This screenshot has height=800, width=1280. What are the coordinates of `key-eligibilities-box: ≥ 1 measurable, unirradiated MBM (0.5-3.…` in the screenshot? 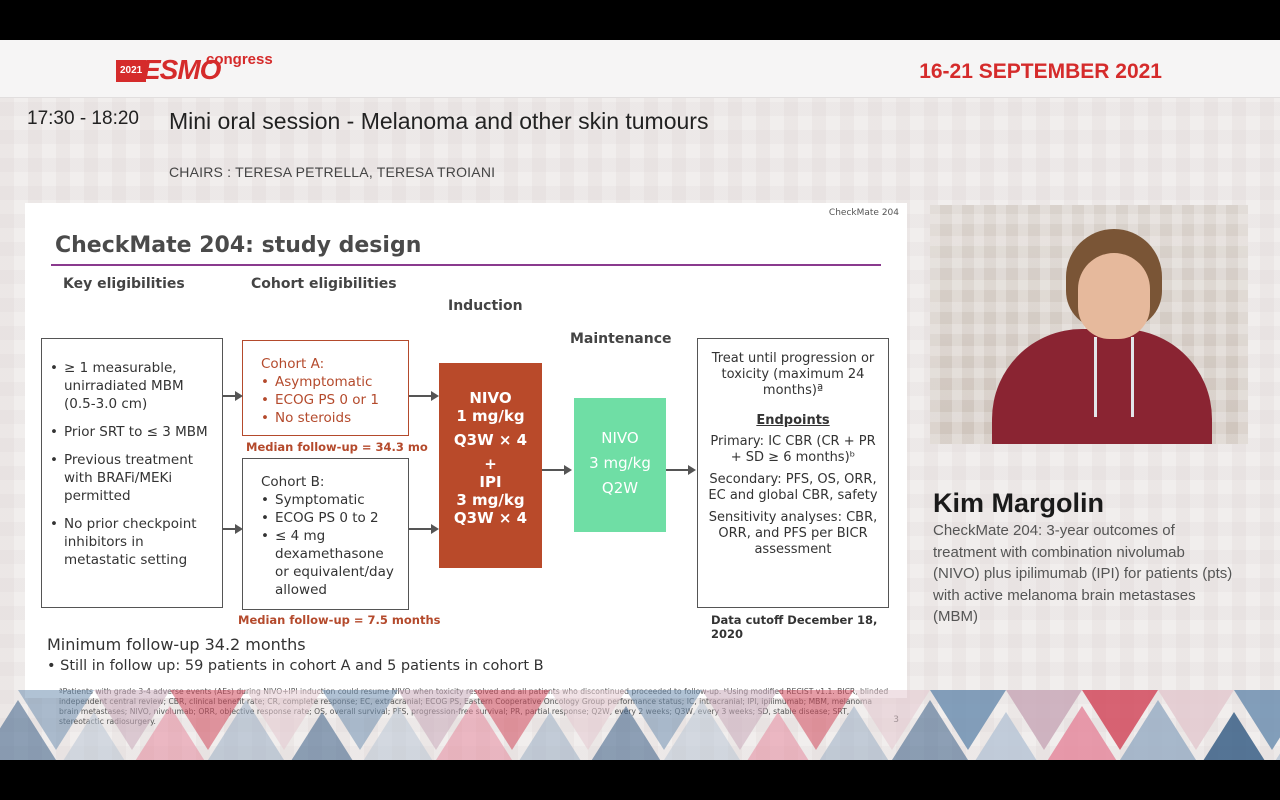 It's located at (132, 473).